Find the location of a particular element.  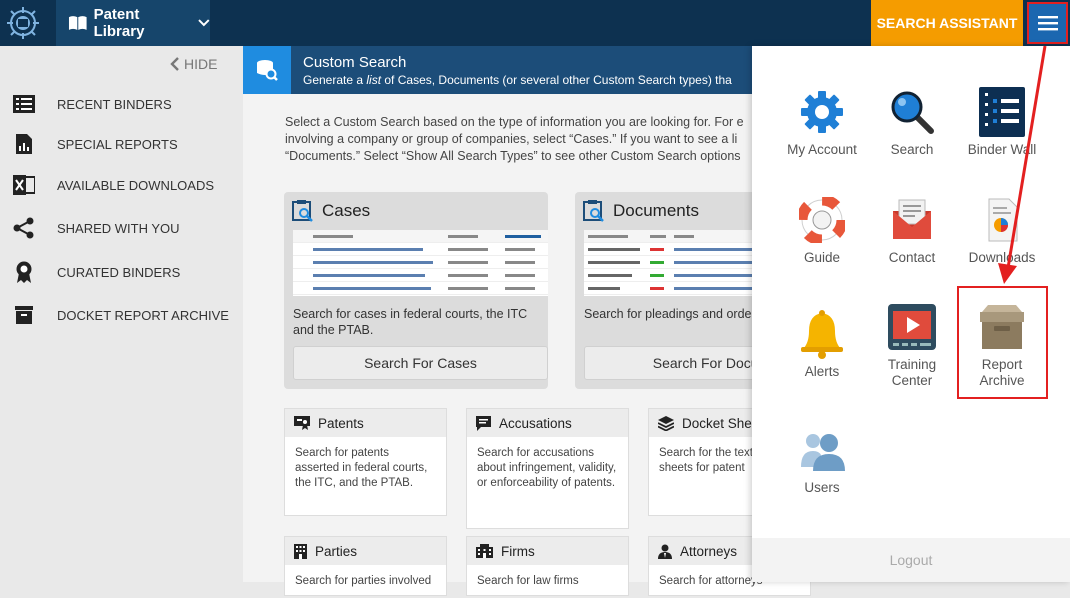

sidebar-item-available-downloads: AVAILABLE DOWNLOADS is located at coordinates (113, 185).